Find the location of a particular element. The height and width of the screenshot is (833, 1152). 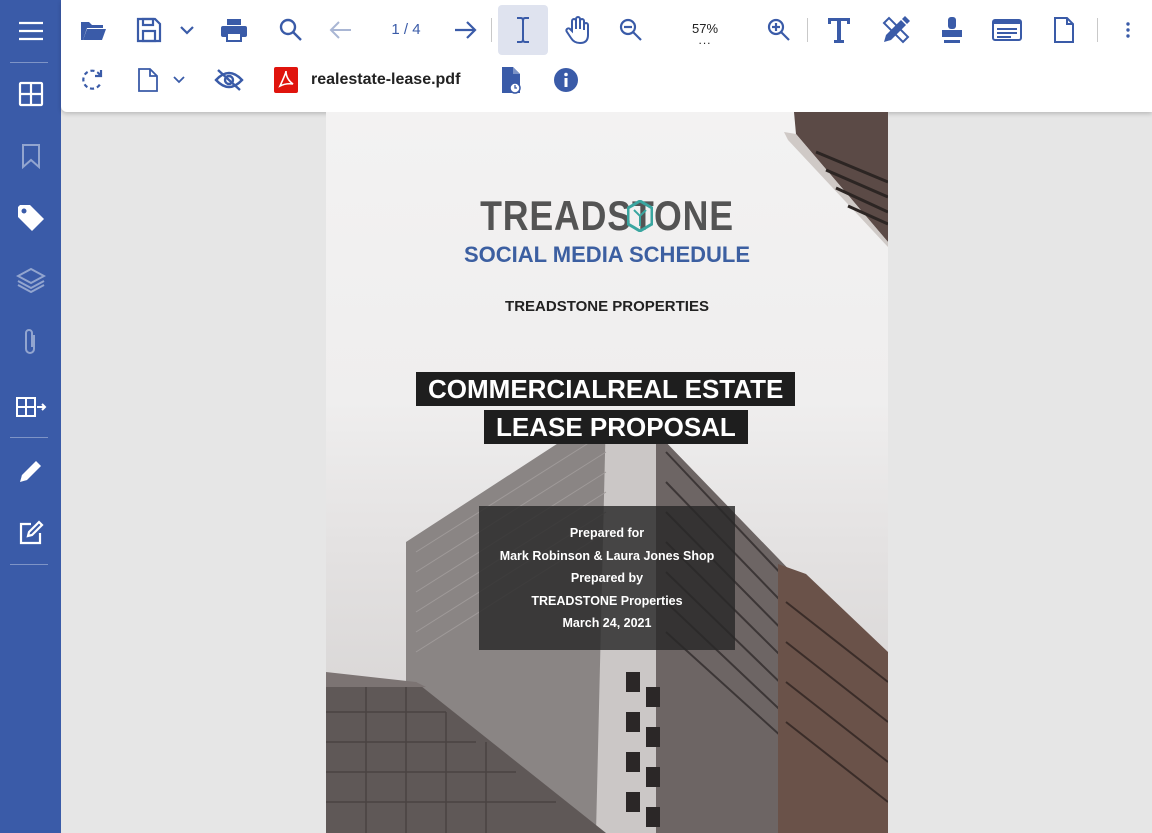

document-date: March 24, 2021 is located at coordinates (607, 623).